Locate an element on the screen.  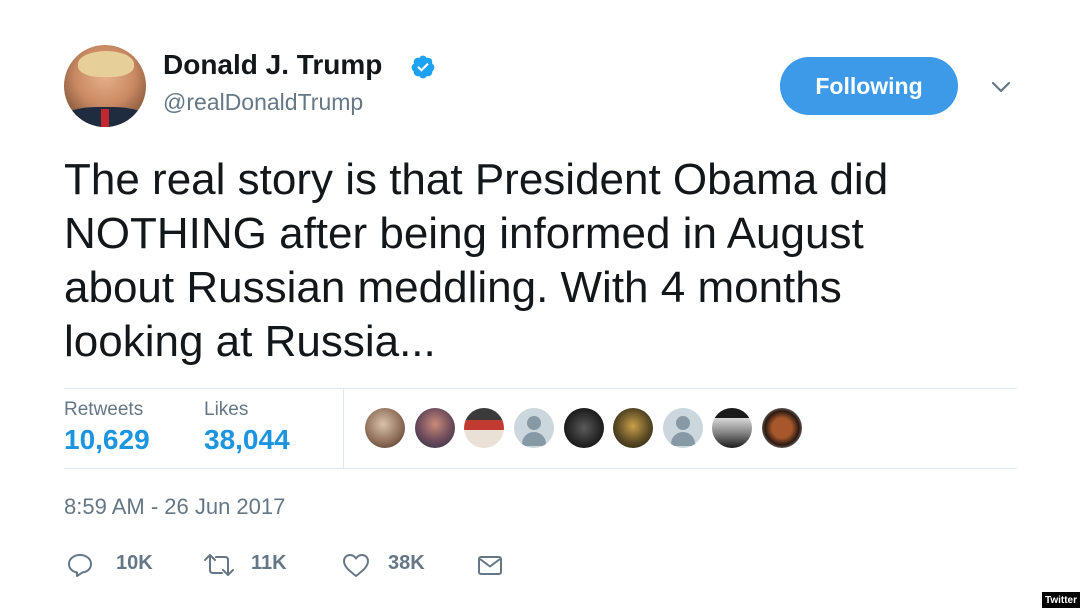
avatar-hair is located at coordinates (106, 64).